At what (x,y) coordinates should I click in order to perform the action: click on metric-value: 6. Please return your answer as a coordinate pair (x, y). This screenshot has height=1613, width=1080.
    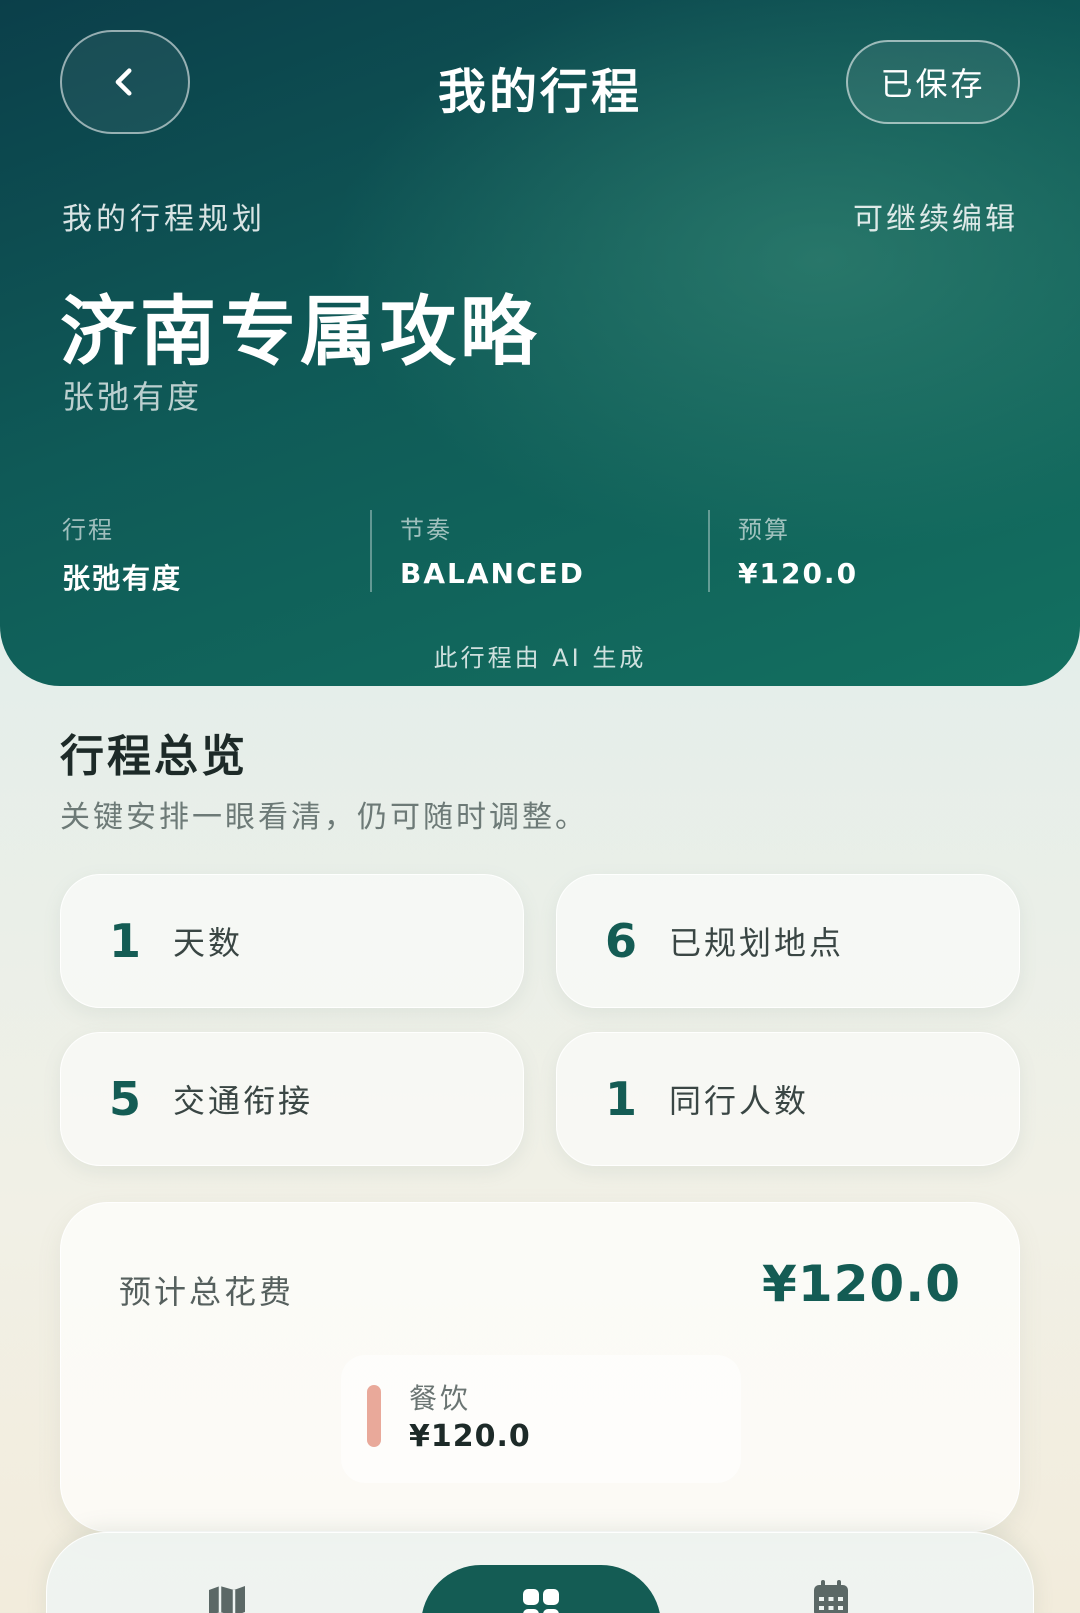
    Looking at the image, I should click on (621, 941).